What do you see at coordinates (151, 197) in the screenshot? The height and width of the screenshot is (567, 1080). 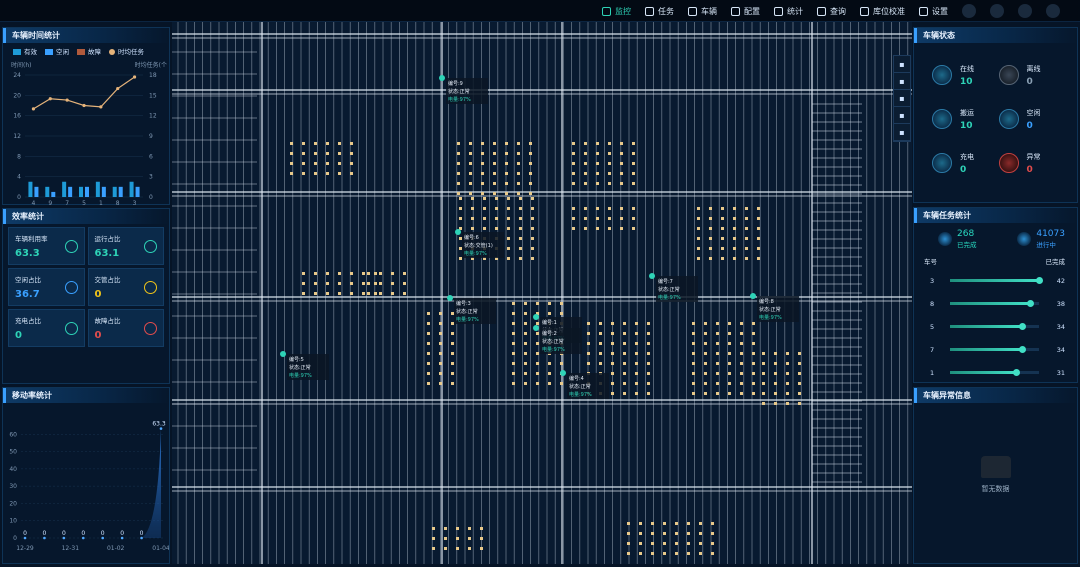 I see `y2-tick-label: 0` at bounding box center [151, 197].